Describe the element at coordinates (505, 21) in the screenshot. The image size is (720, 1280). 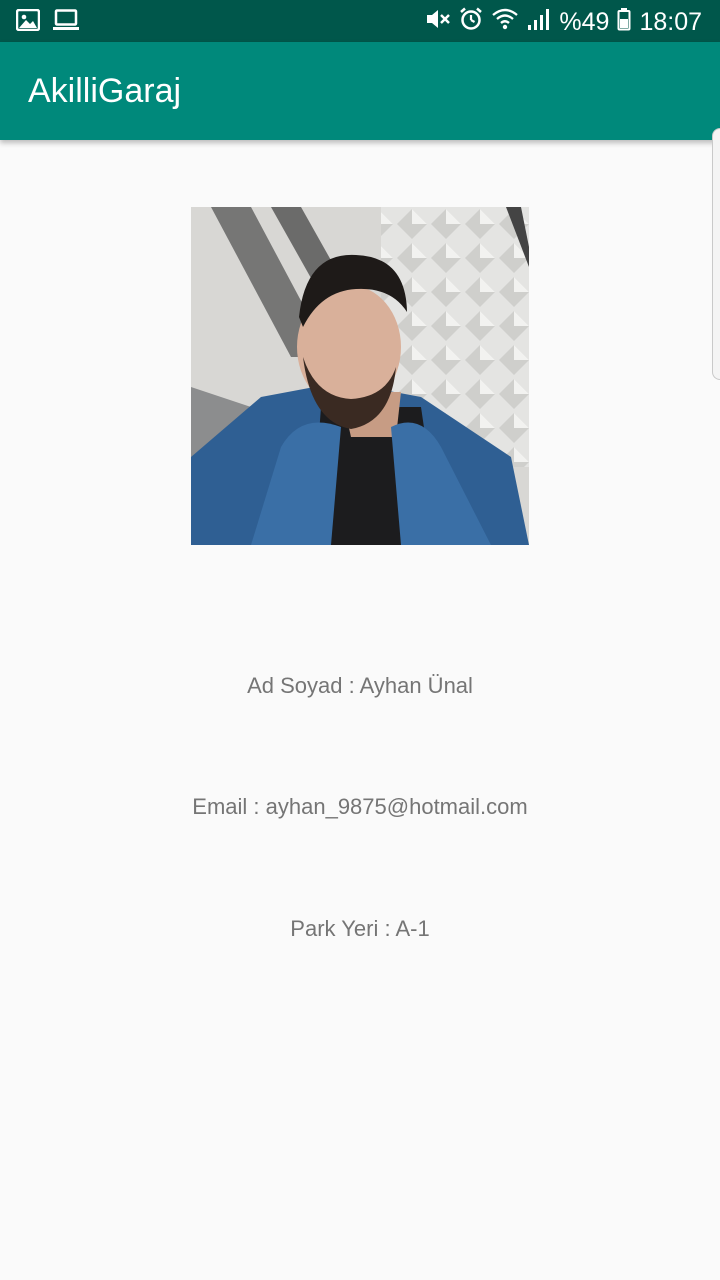
I see `wifi-icon` at that location.